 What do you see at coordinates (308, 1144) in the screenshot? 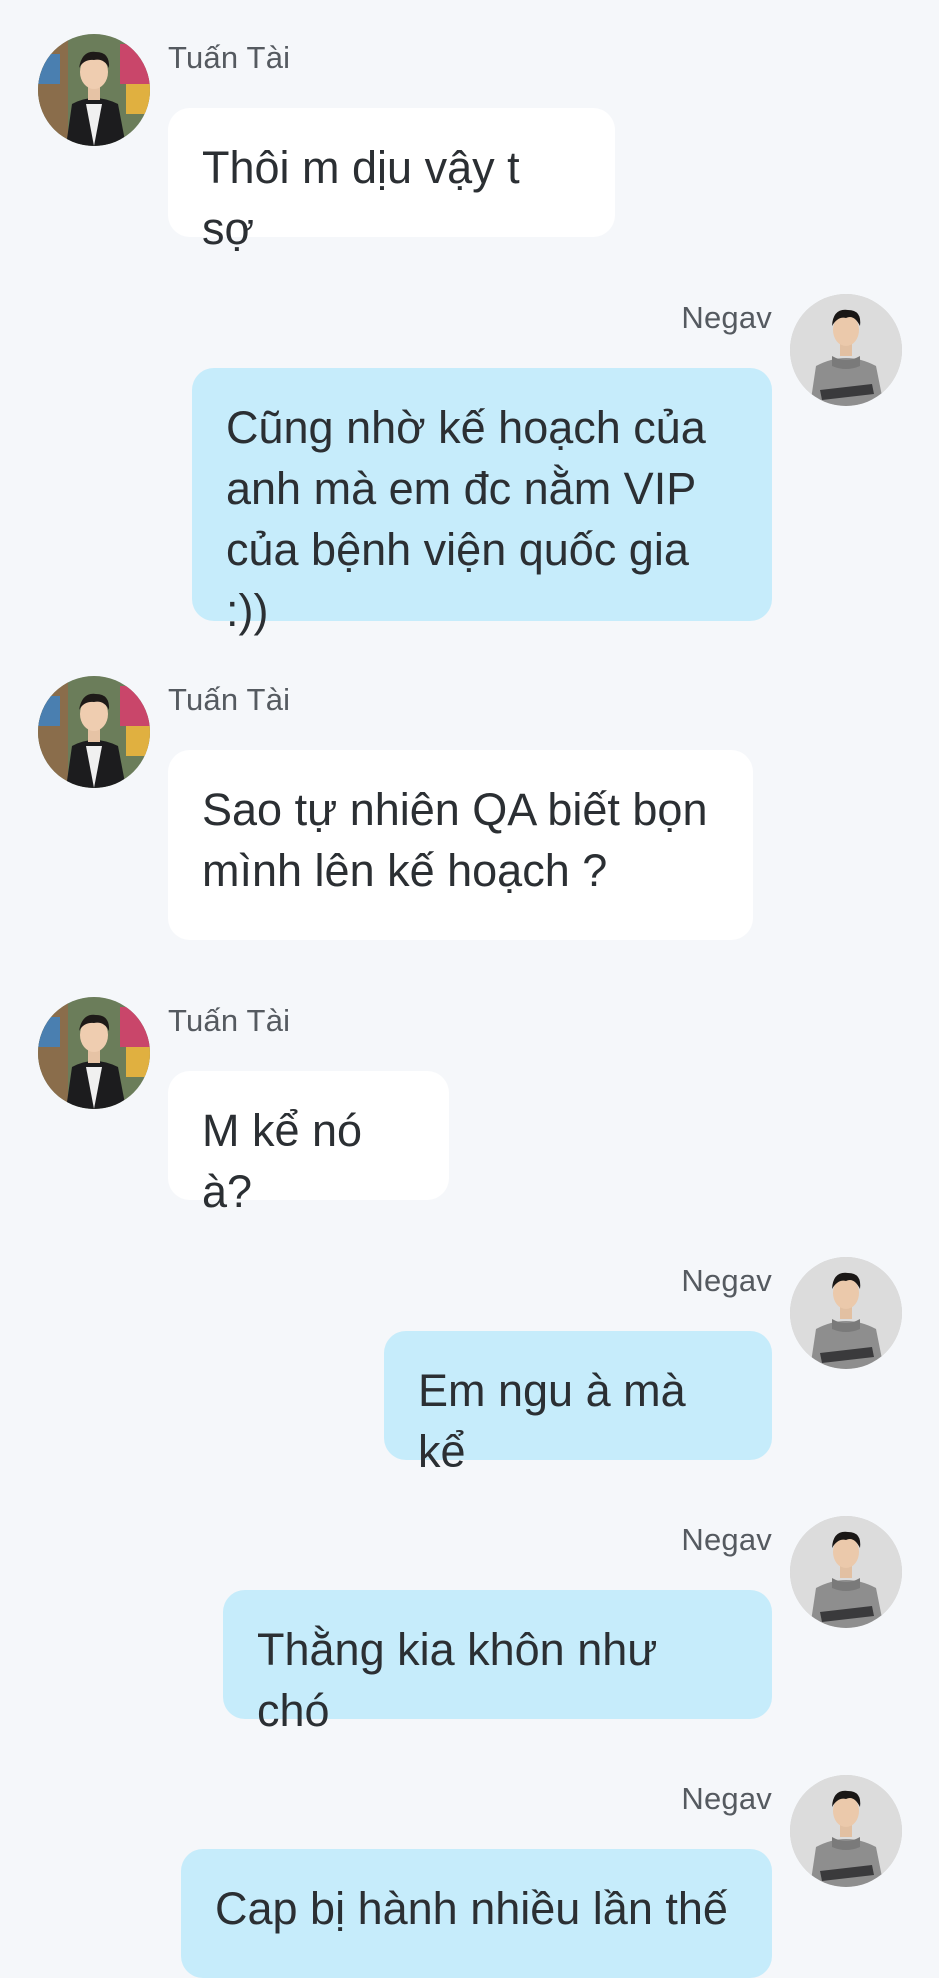
I see `message-bubble: M kể nó à?` at bounding box center [308, 1144].